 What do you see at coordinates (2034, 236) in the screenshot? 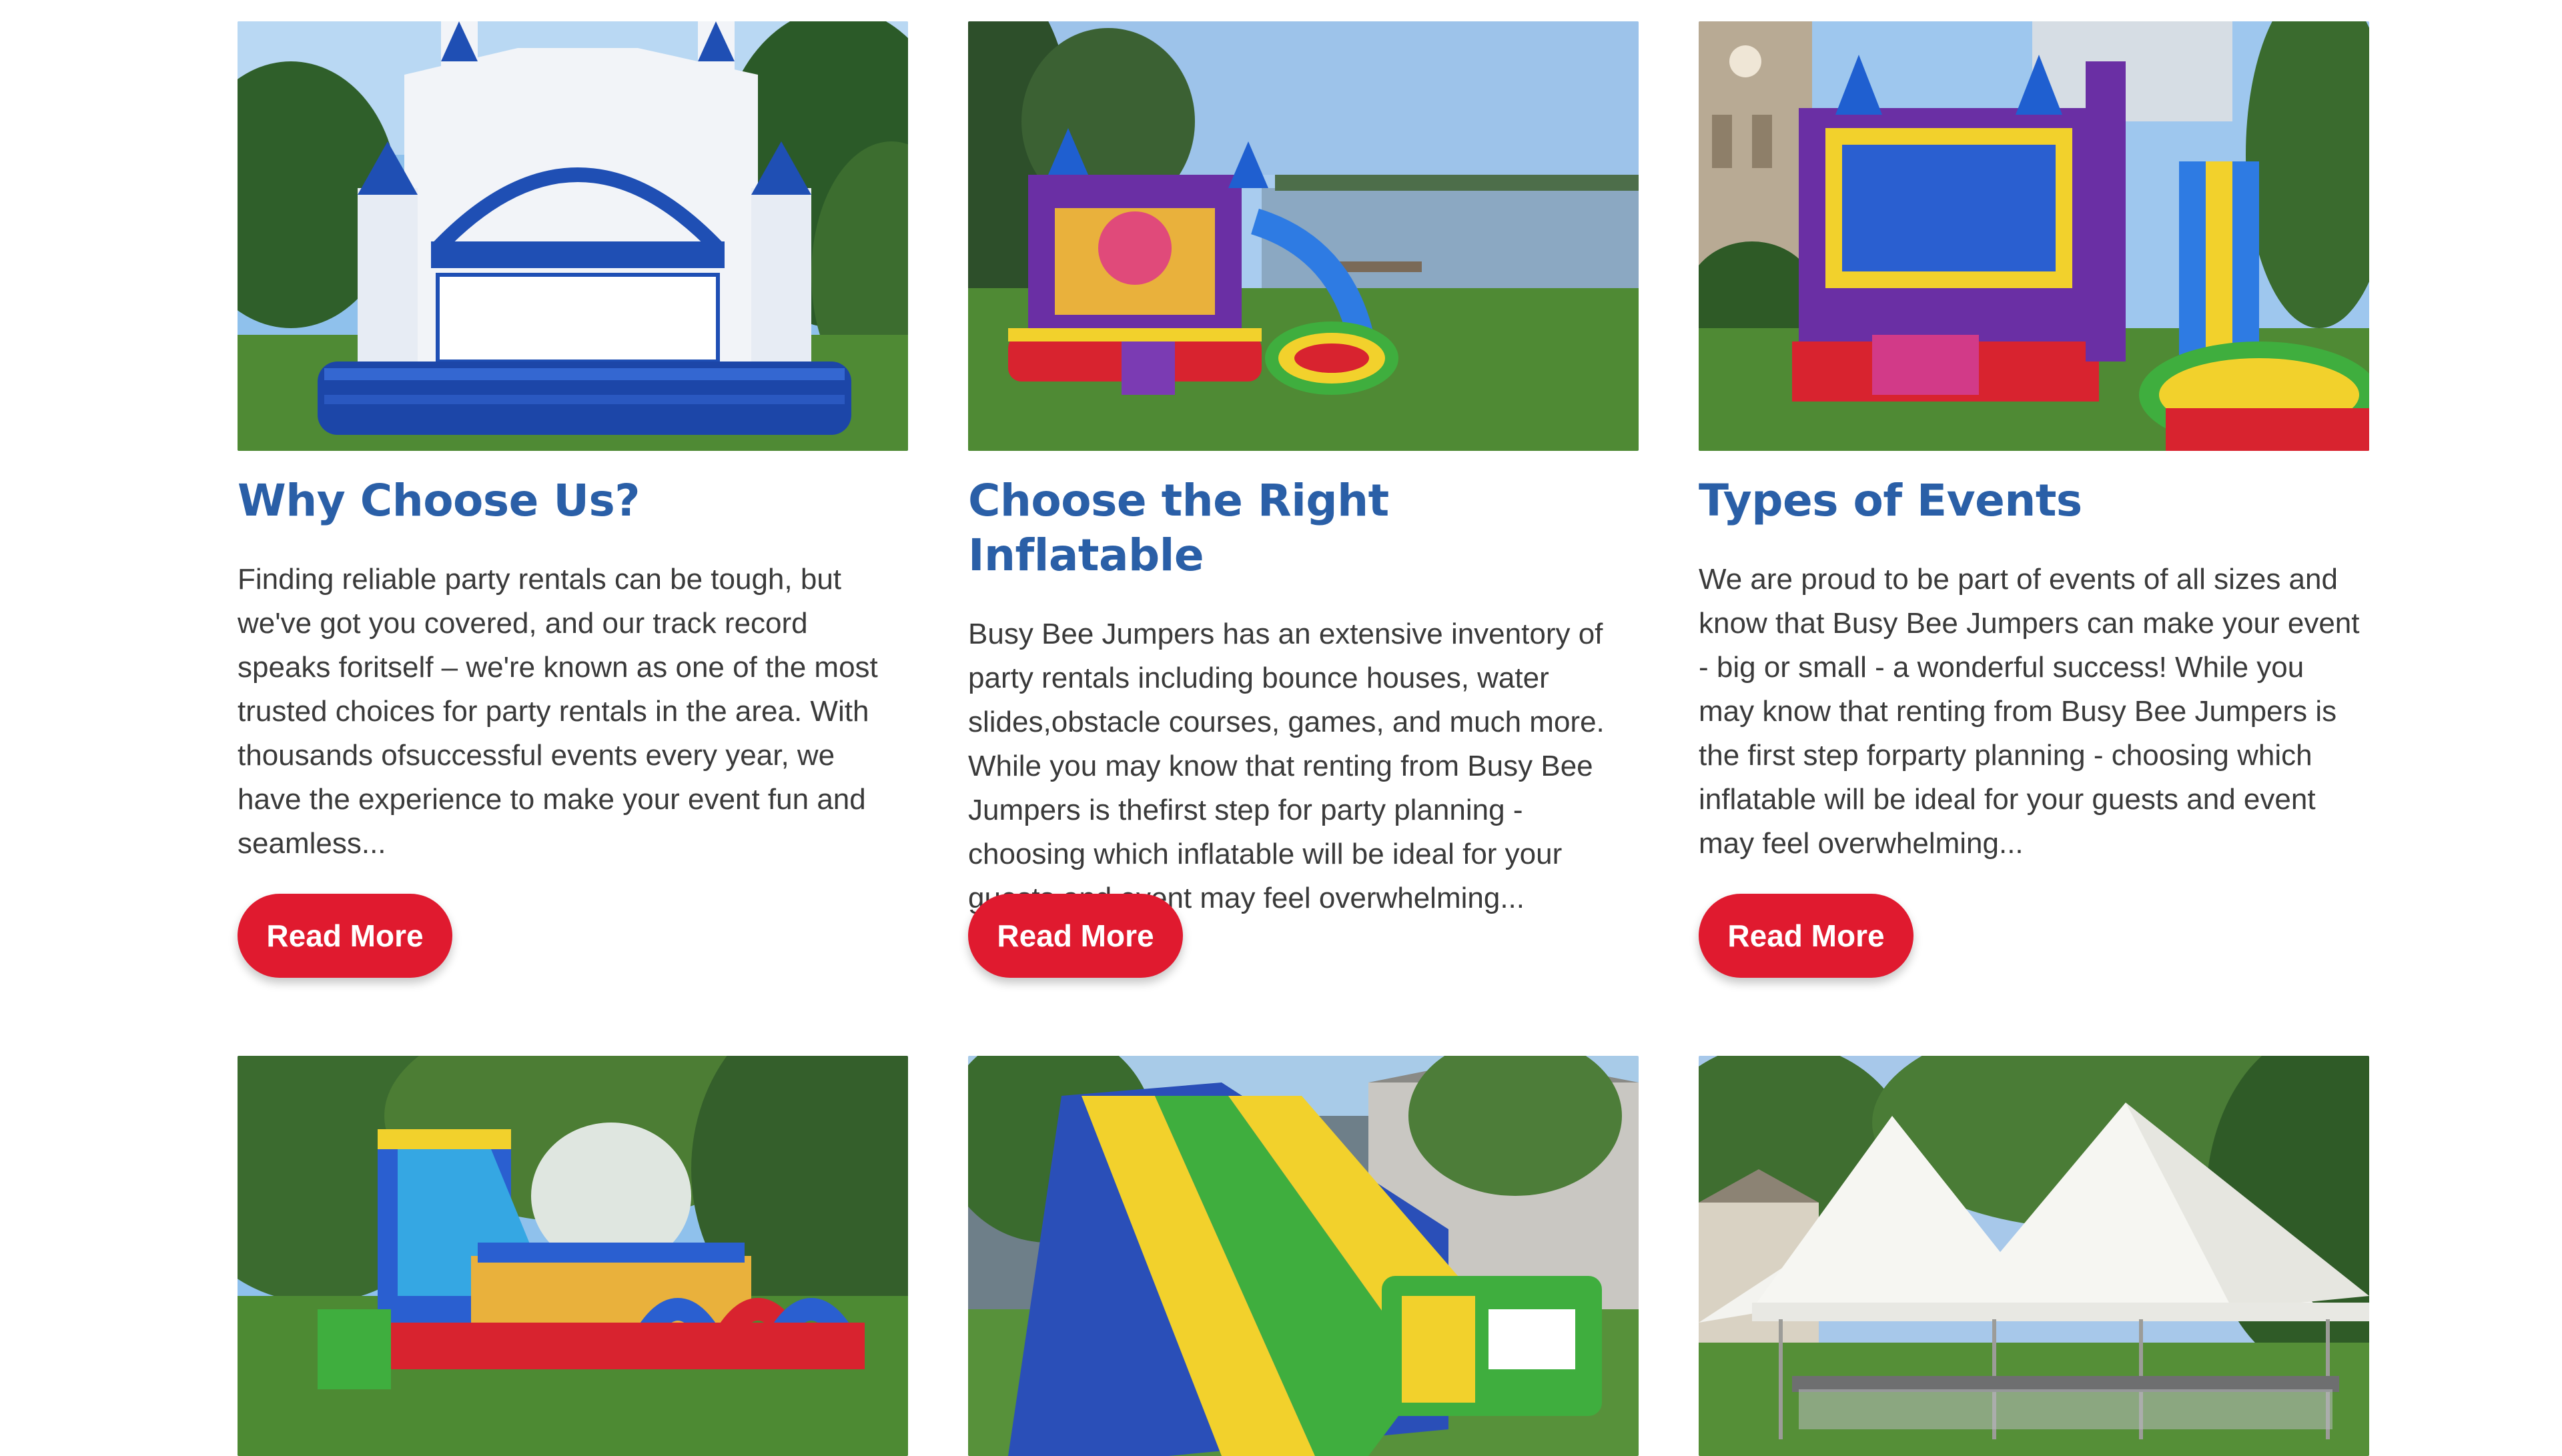
I see `castle-combo-city-image` at bounding box center [2034, 236].